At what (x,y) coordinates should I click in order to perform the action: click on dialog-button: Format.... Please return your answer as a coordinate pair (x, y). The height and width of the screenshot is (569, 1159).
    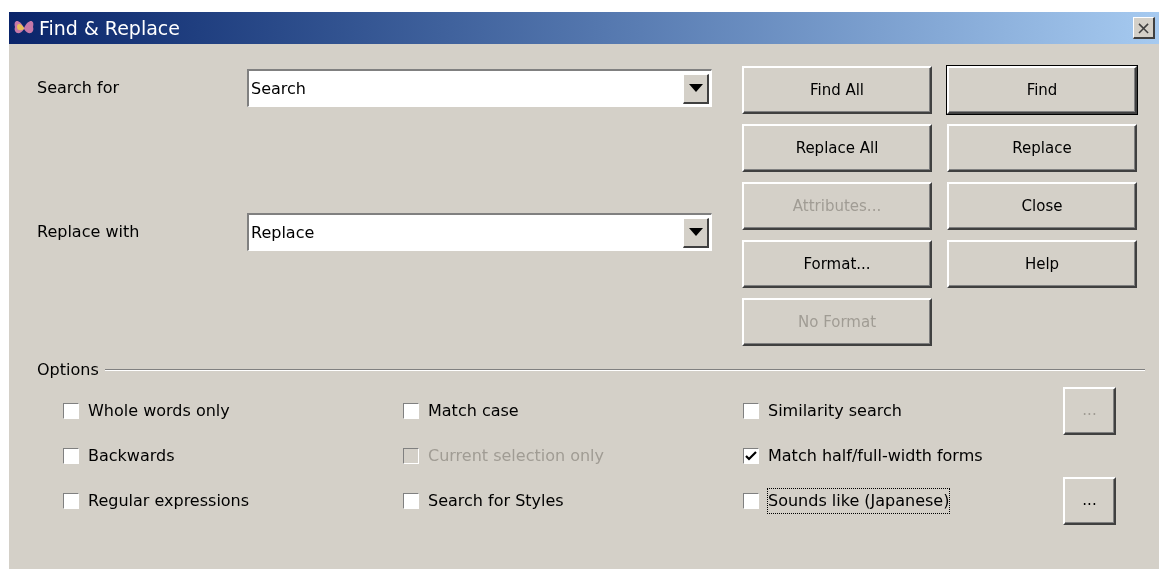
    Looking at the image, I should click on (837, 264).